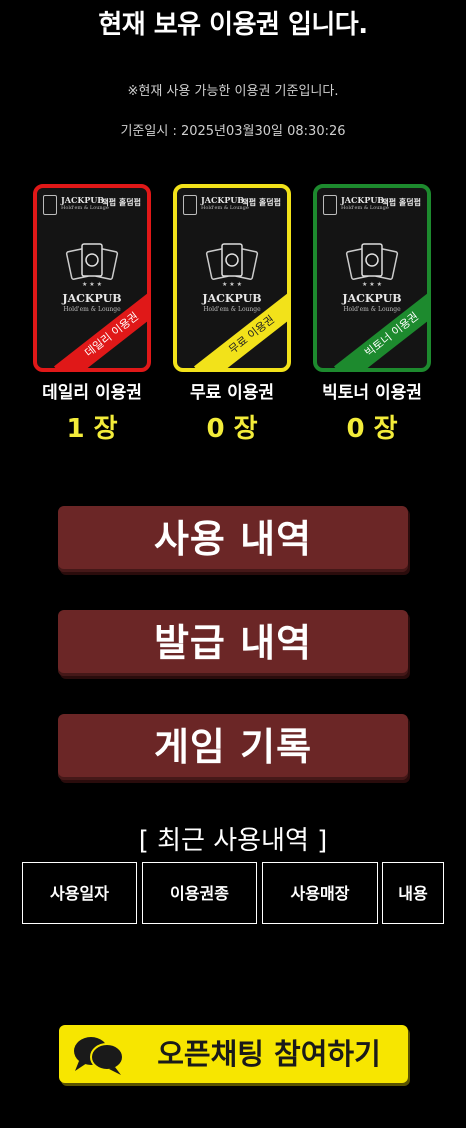  Describe the element at coordinates (199, 893) in the screenshot. I see `column-header-ticket-type: 이용권종` at that location.